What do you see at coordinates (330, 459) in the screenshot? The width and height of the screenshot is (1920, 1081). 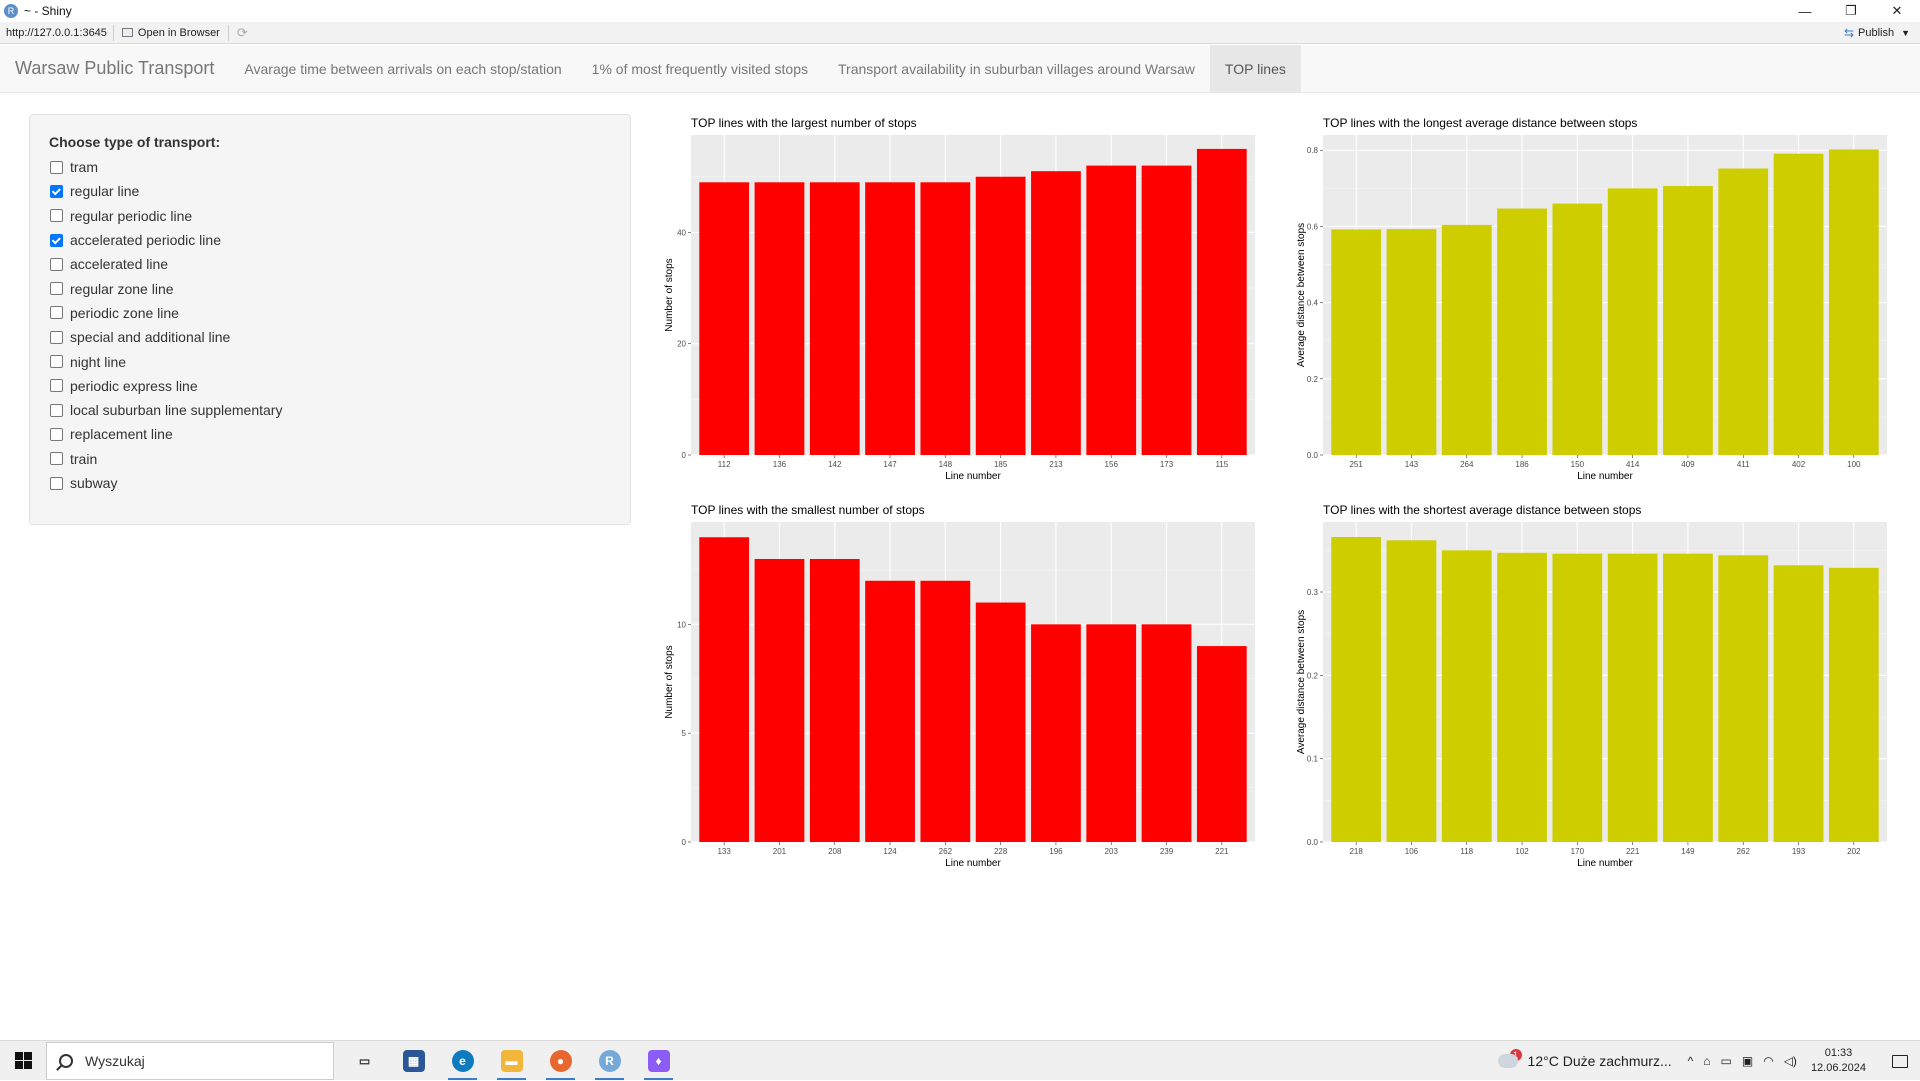 I see `checkbox-option: train` at bounding box center [330, 459].